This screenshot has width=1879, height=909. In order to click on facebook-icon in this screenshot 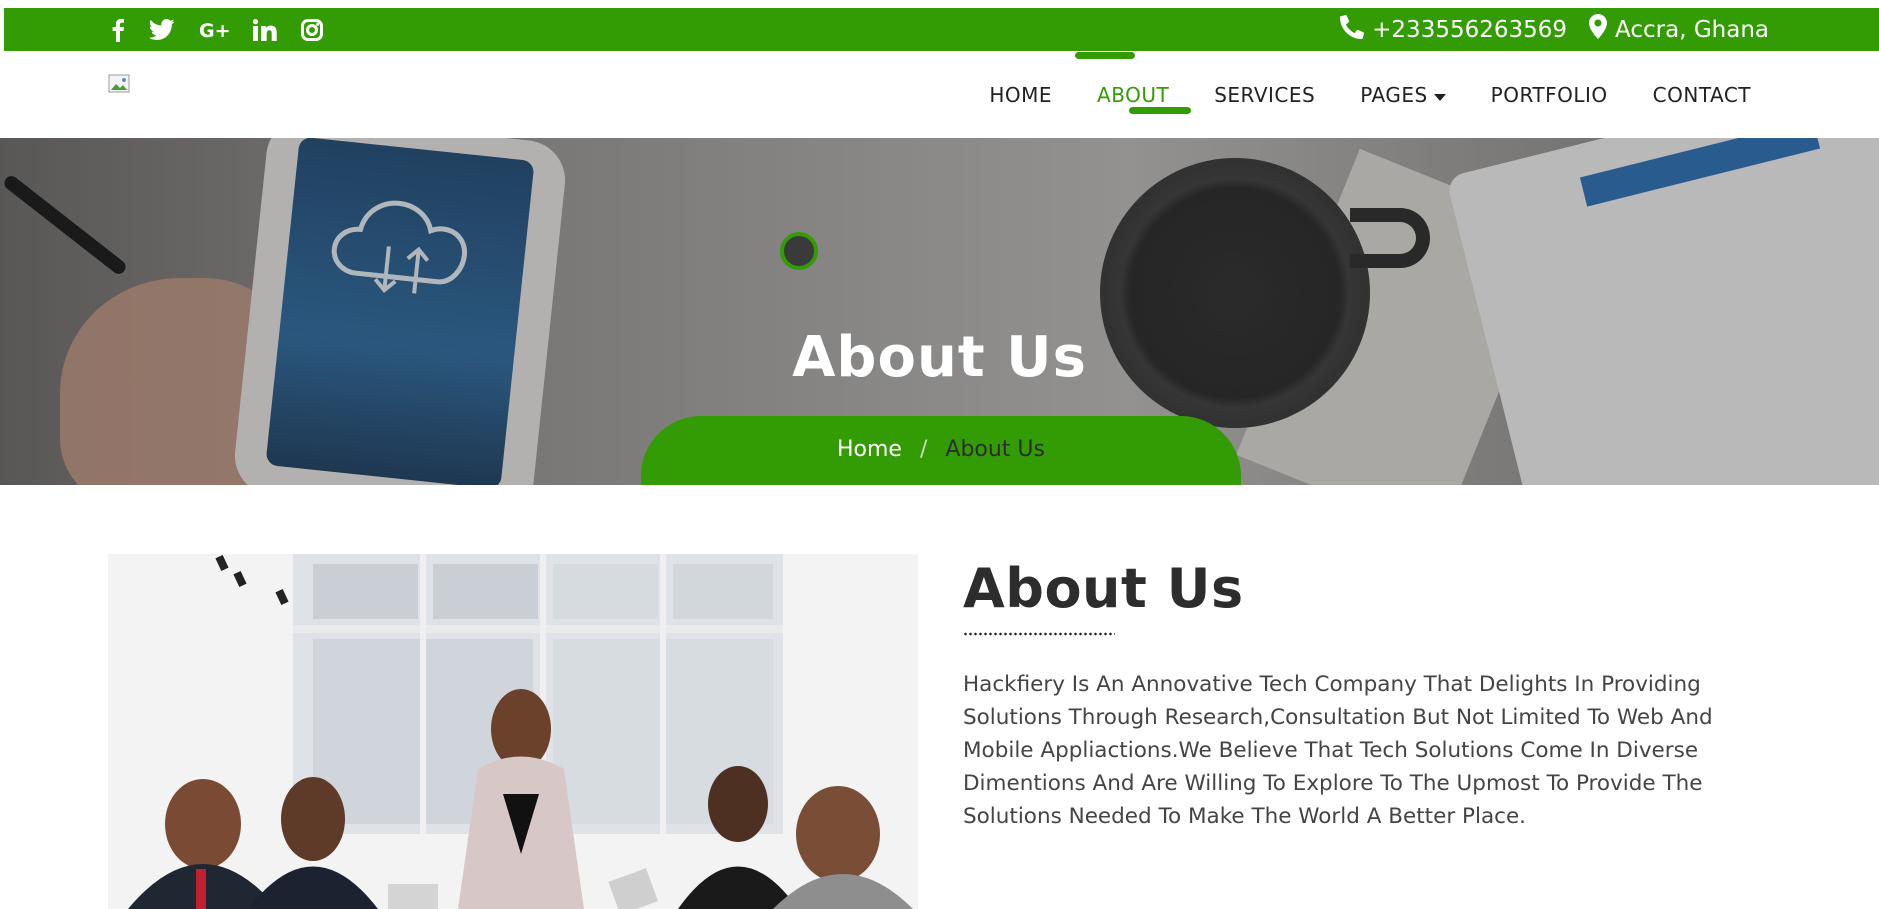, I will do `click(118, 30)`.